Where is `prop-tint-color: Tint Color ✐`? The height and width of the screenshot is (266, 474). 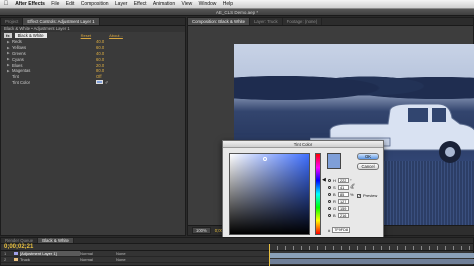
prop-tint-color: Tint Color ✐ is located at coordinates (93, 83).